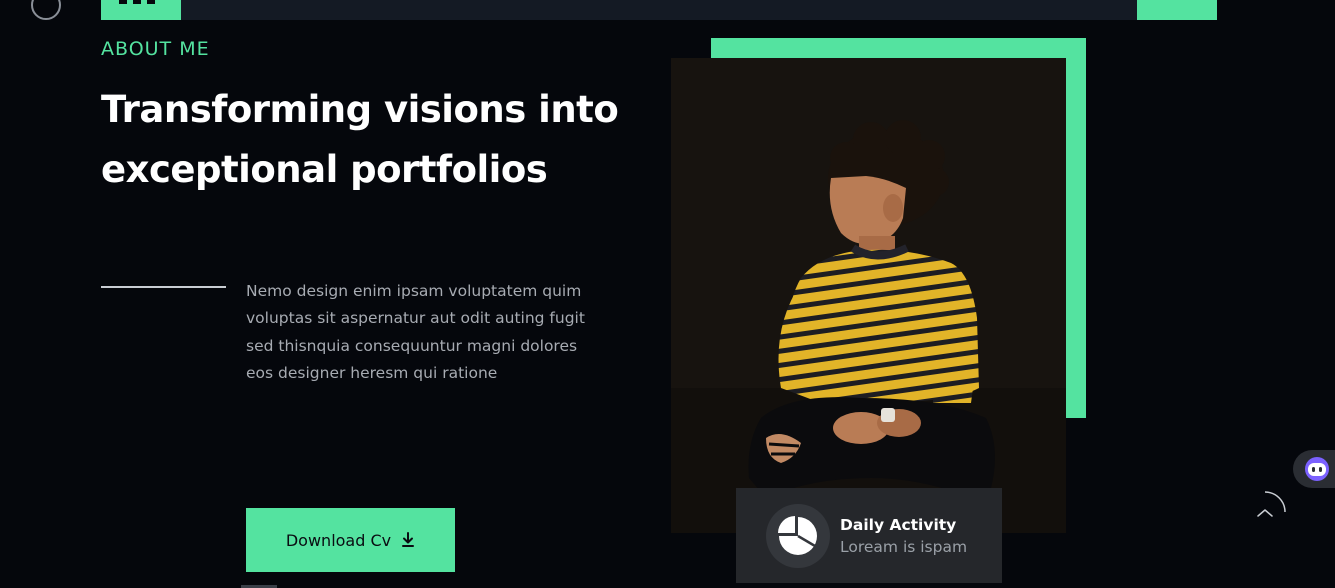 The height and width of the screenshot is (588, 1335). Describe the element at coordinates (163, 287) in the screenshot. I see `divider-line` at that location.